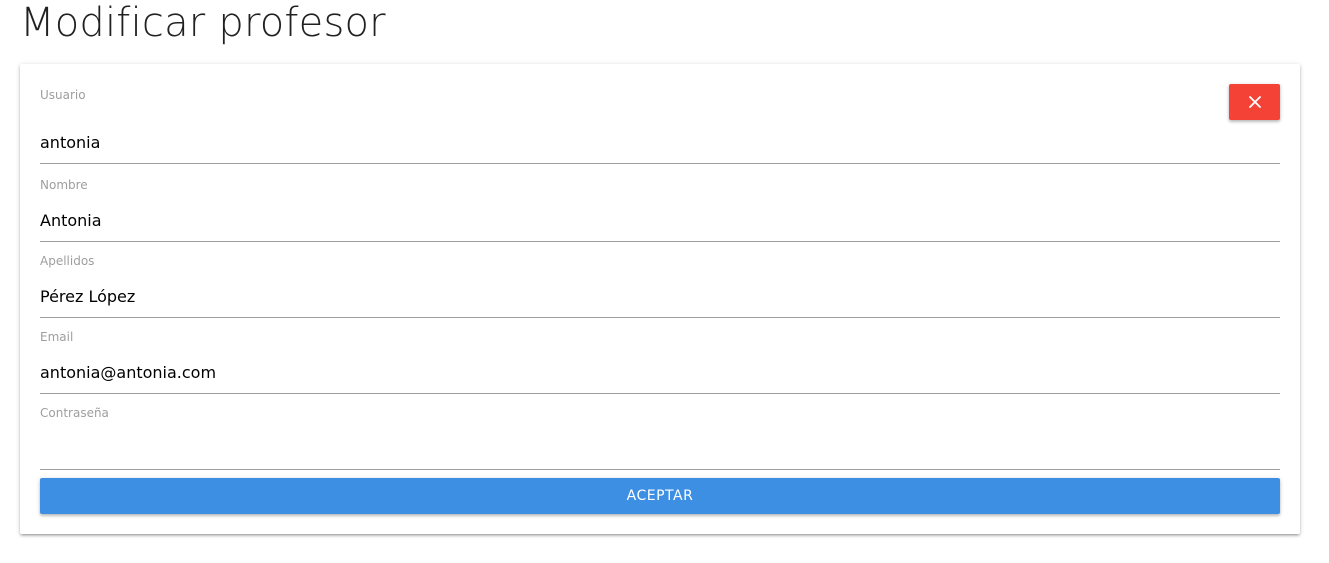  I want to click on apellidos-input, so click(660, 286).